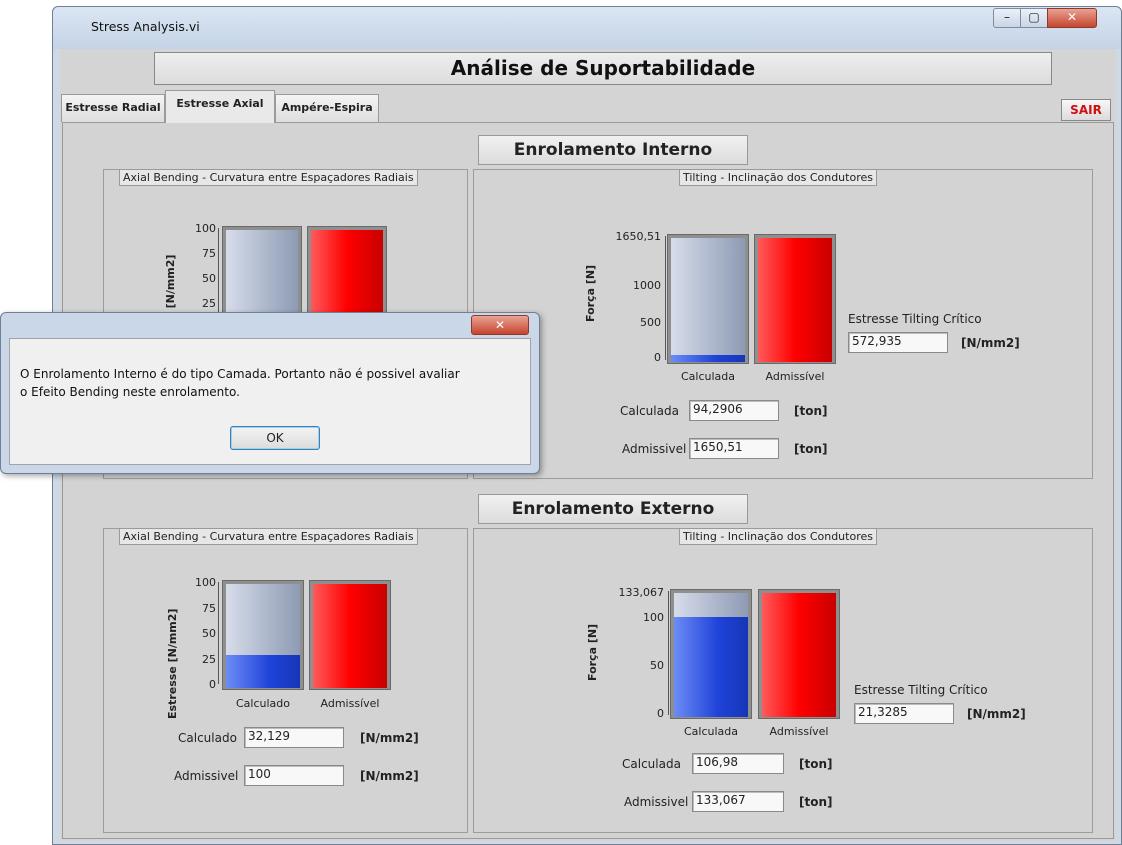  Describe the element at coordinates (207, 738) in the screenshot. I see `calculated-label: Calculado` at that location.